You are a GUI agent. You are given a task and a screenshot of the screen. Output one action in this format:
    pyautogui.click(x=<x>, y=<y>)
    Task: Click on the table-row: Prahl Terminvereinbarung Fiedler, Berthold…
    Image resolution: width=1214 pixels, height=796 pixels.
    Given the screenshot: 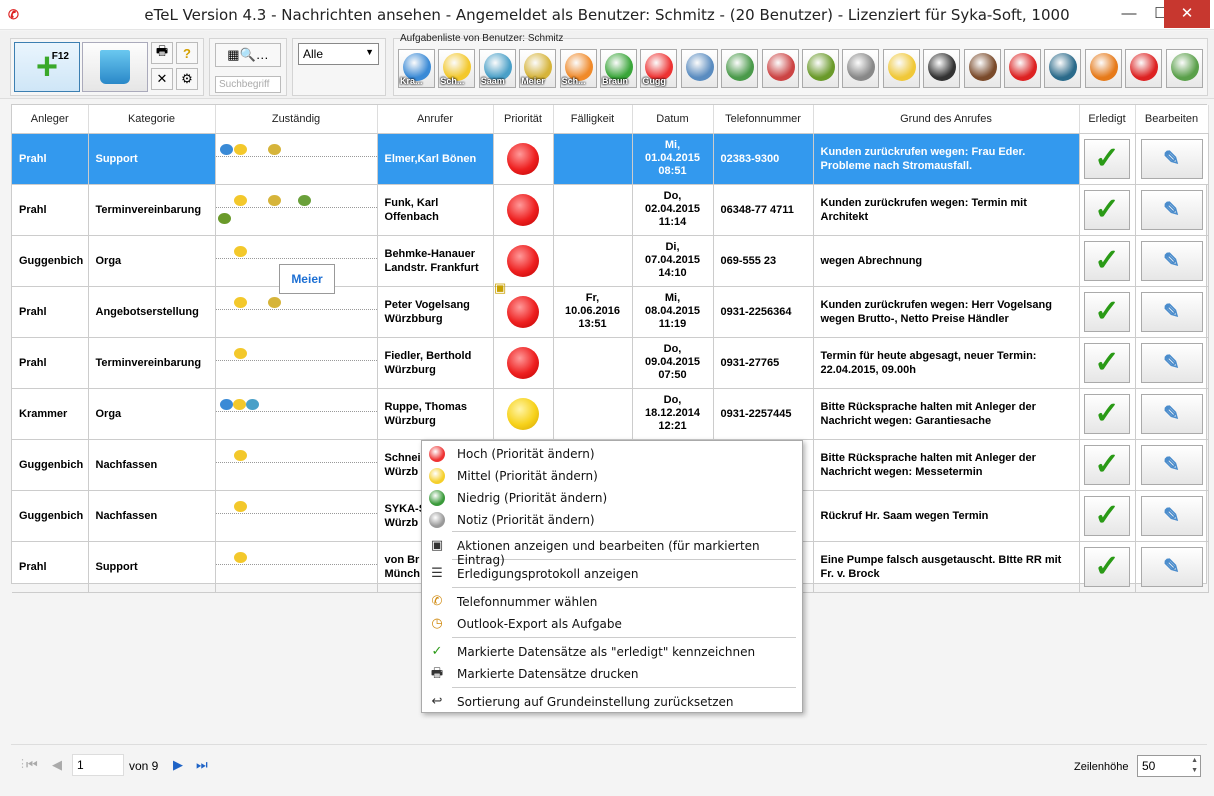 What is the action you would take?
    pyautogui.click(x=610, y=363)
    